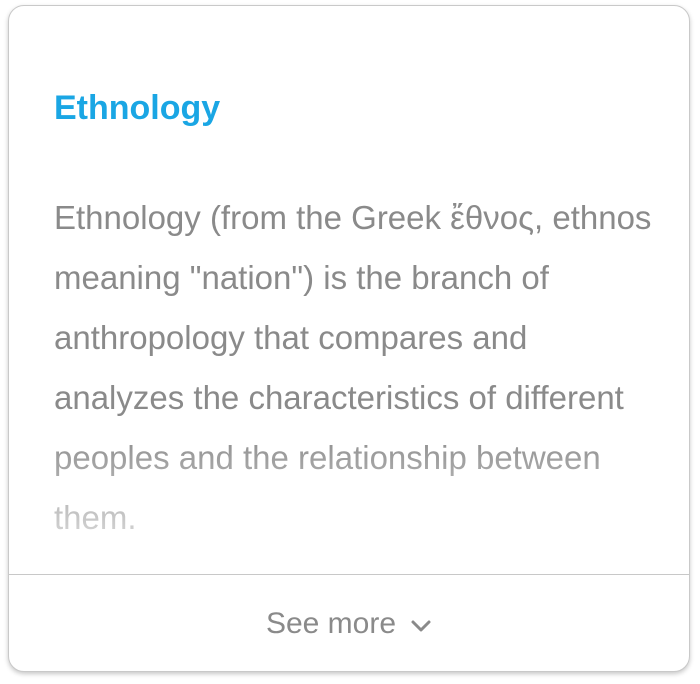 The height and width of the screenshot is (684, 700). What do you see at coordinates (421, 626) in the screenshot?
I see `chevron-down-icon` at bounding box center [421, 626].